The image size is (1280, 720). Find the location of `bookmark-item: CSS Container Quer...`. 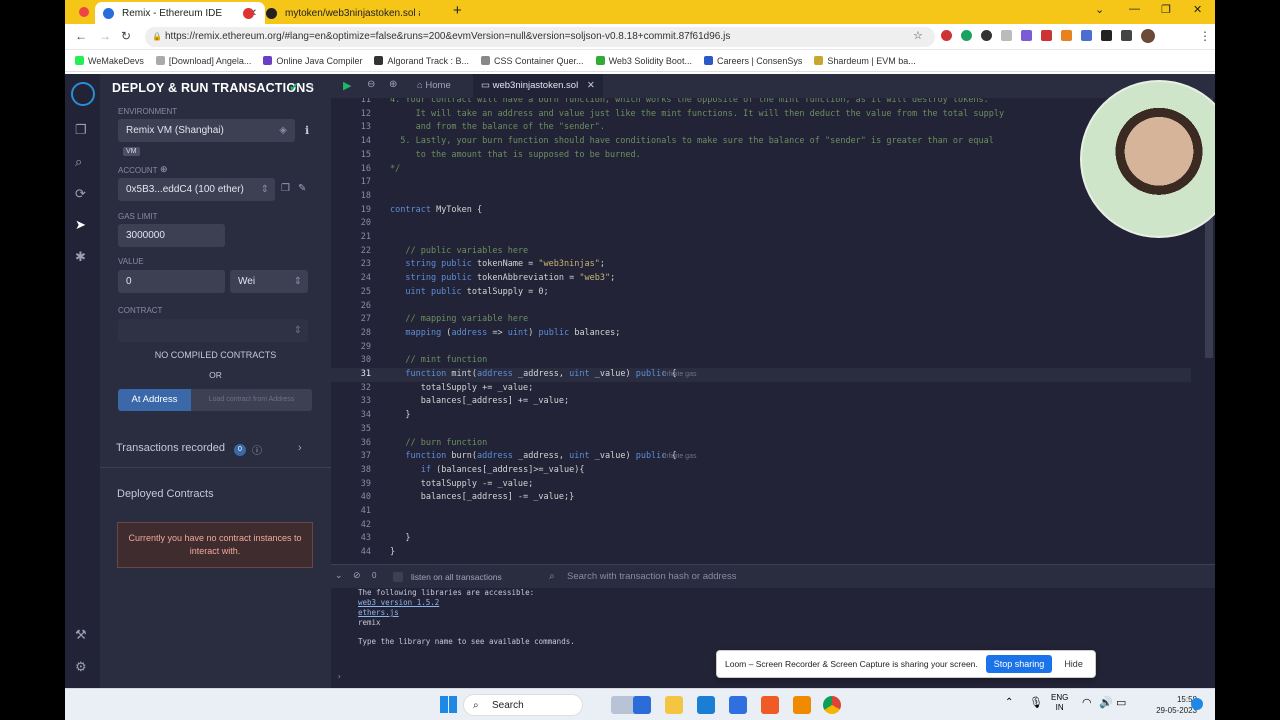

bookmark-item: CSS Container Quer... is located at coordinates (532, 61).